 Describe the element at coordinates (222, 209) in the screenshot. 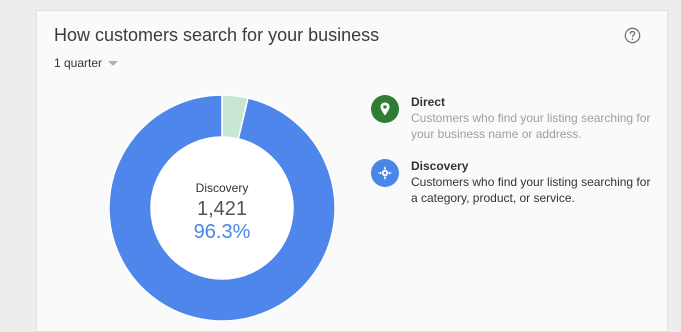

I see `center-count: 1,421` at that location.